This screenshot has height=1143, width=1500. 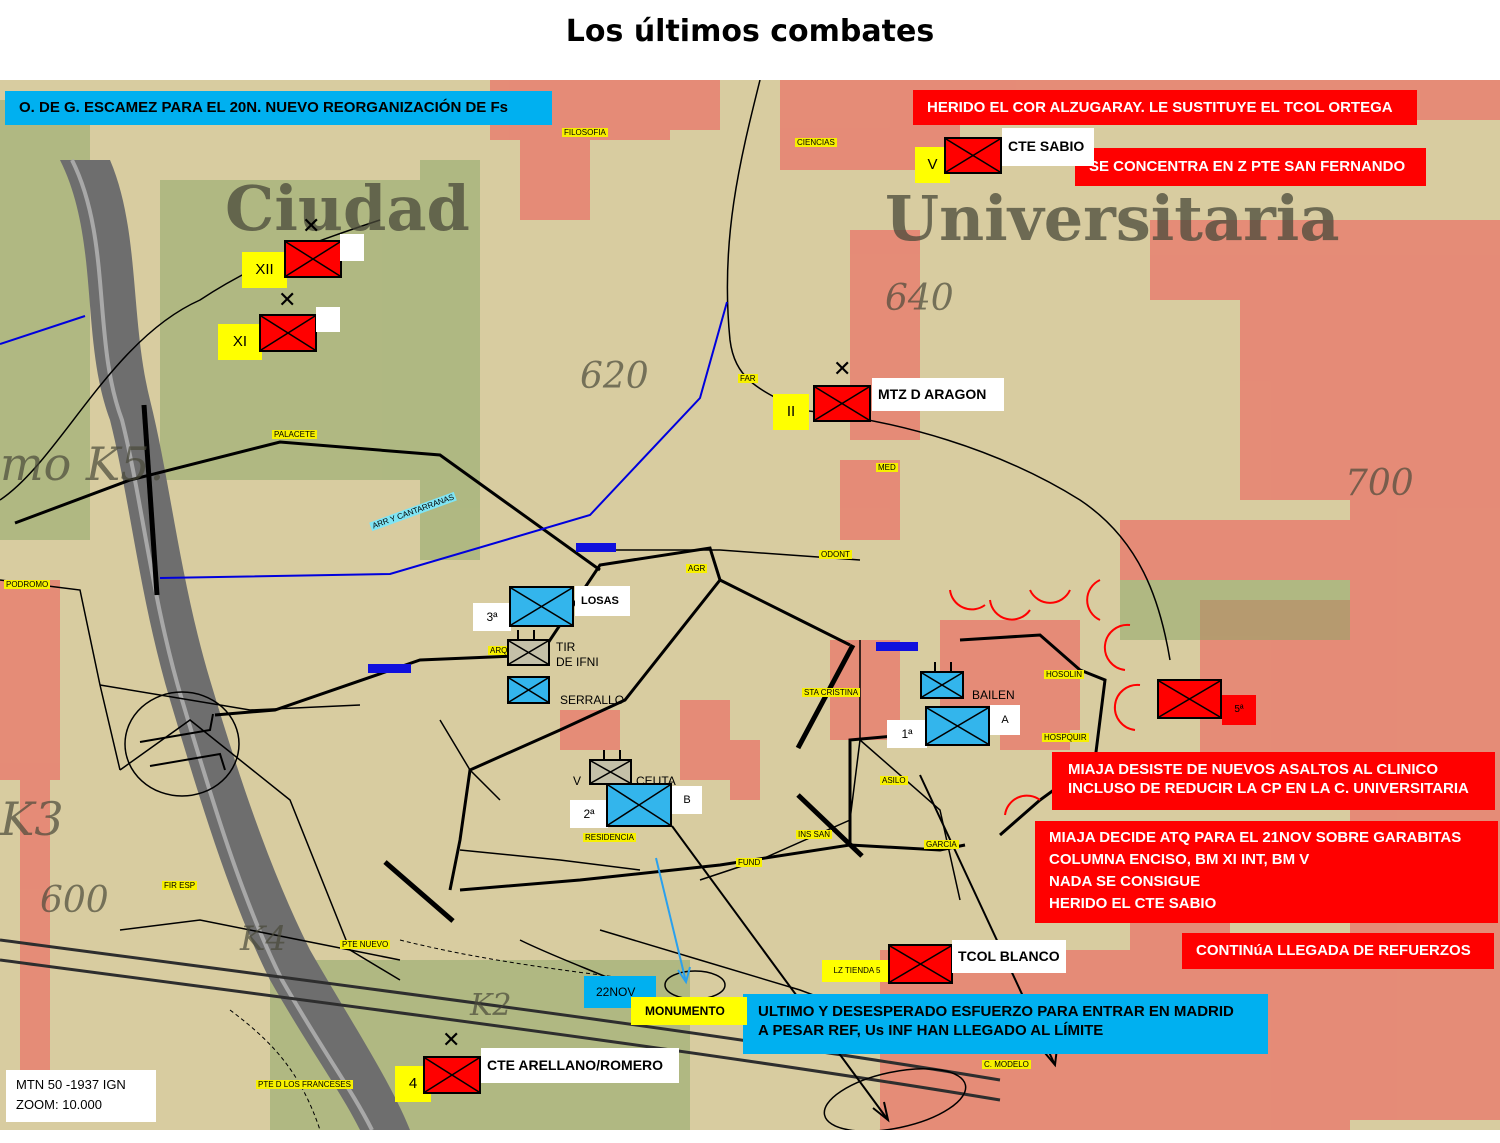 What do you see at coordinates (1239, 710) in the screenshot?
I see `5a-label: 5ª` at bounding box center [1239, 710].